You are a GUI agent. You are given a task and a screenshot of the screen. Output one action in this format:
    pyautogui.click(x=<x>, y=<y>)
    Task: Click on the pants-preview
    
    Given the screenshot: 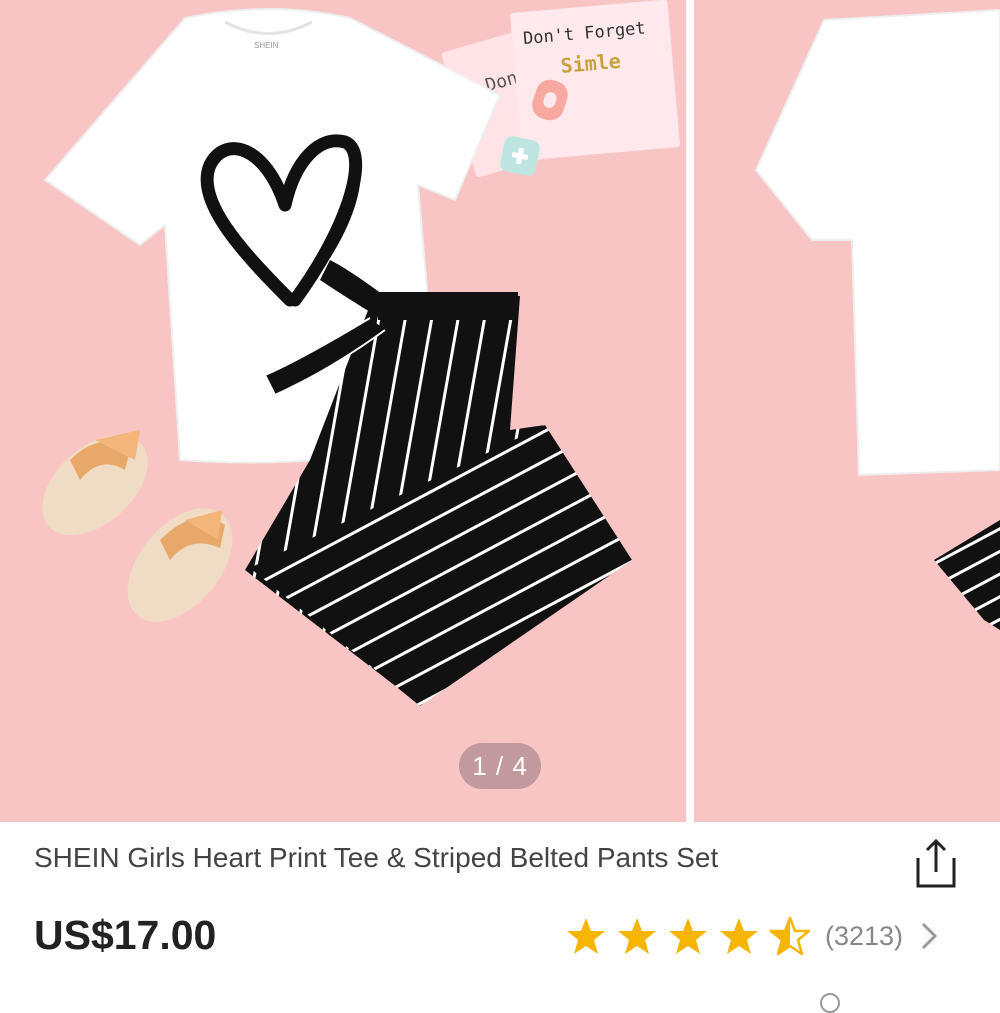 What is the action you would take?
    pyautogui.click(x=967, y=575)
    